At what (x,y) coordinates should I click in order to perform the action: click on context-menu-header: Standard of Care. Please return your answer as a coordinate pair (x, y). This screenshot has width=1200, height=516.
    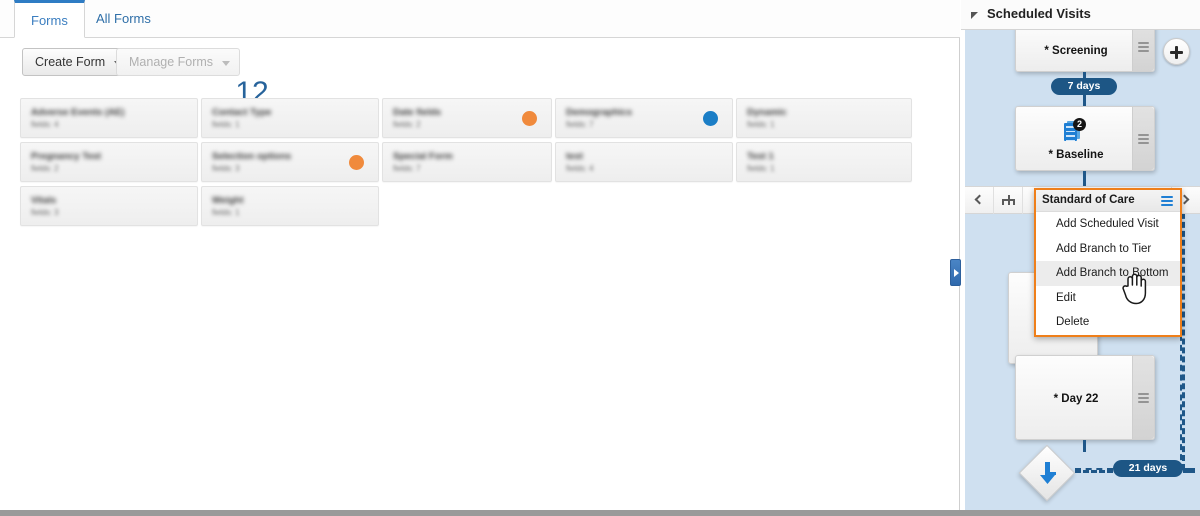
    Looking at the image, I should click on (1108, 201).